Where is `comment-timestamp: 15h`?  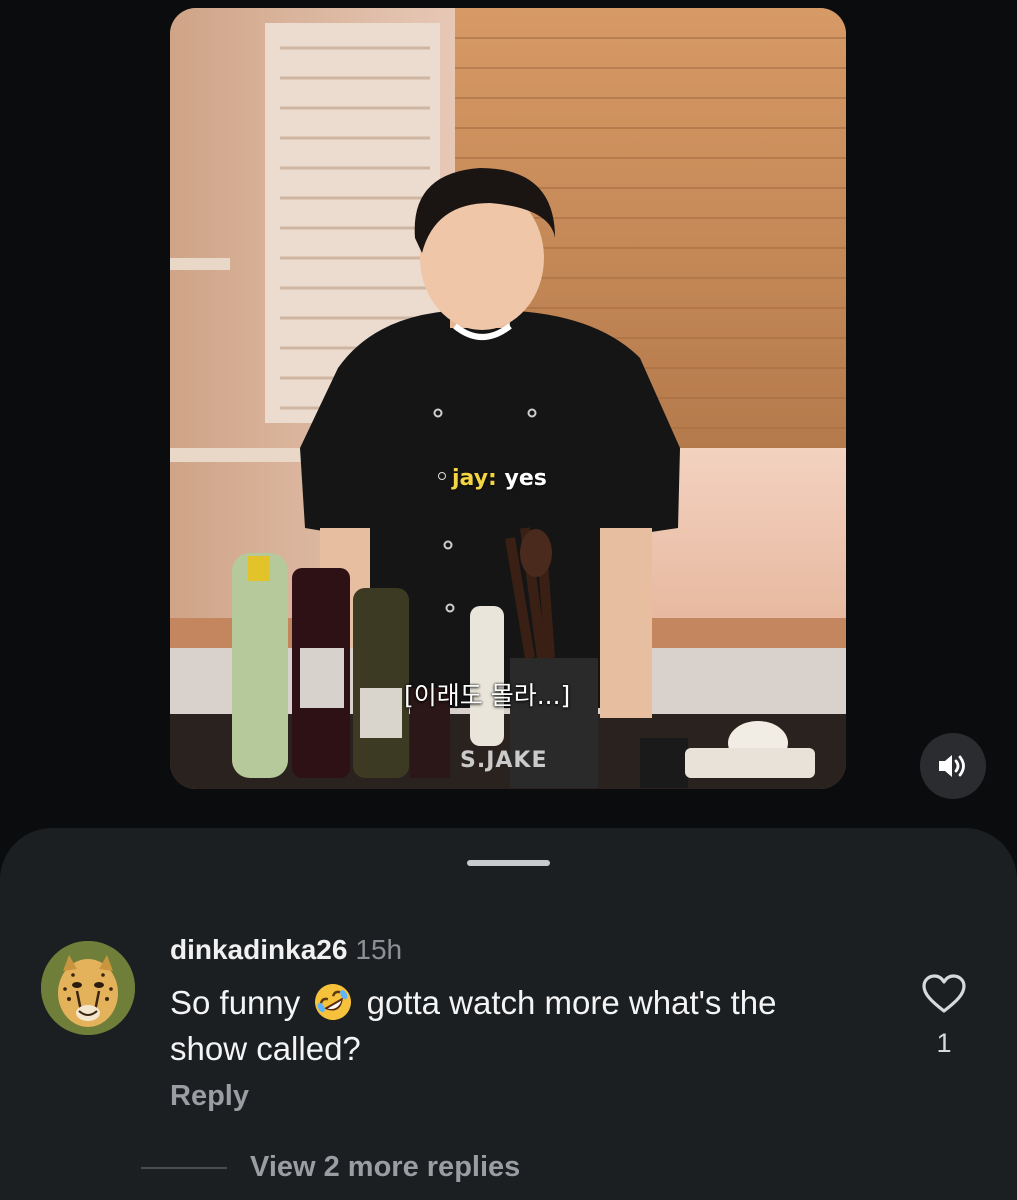
comment-timestamp: 15h is located at coordinates (379, 949).